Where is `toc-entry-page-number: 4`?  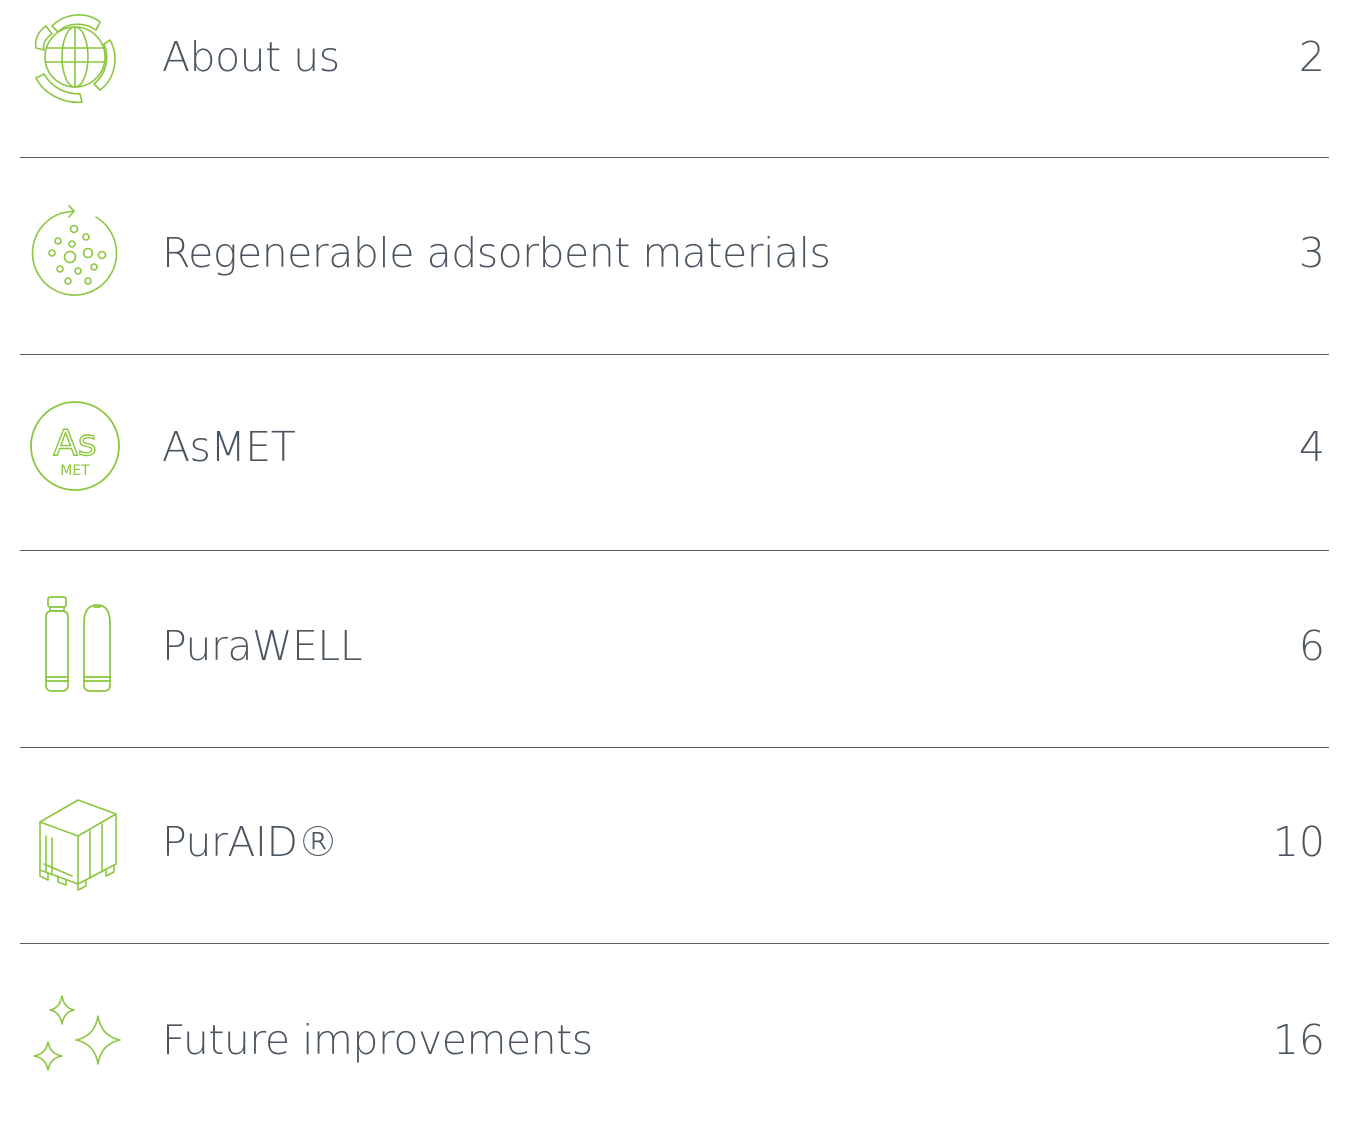 toc-entry-page-number: 4 is located at coordinates (1311, 447).